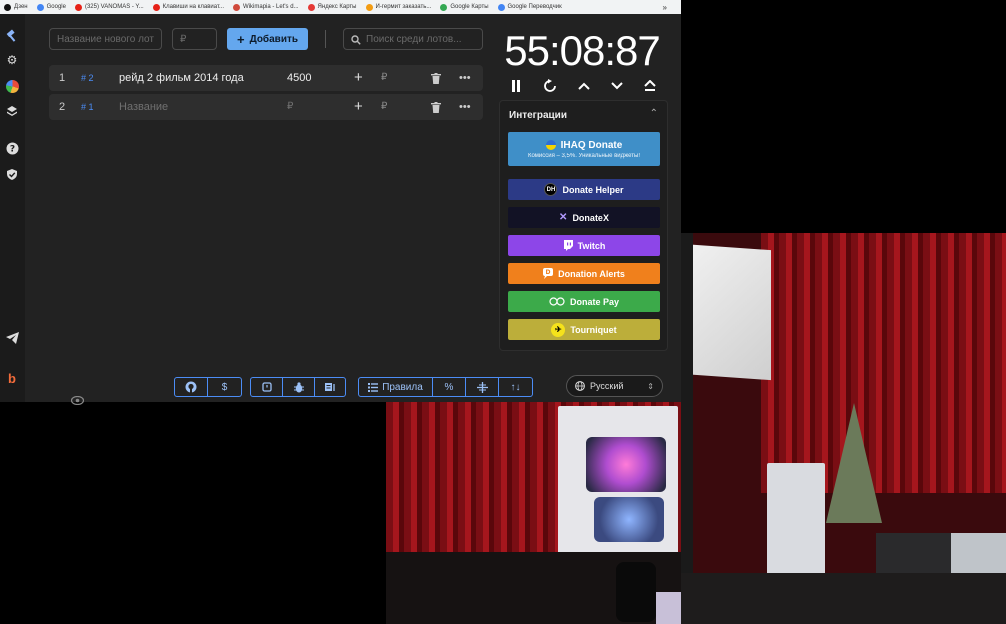 This screenshot has width=1006, height=624. I want to click on add-lot-button: + Добавить, so click(267, 39).